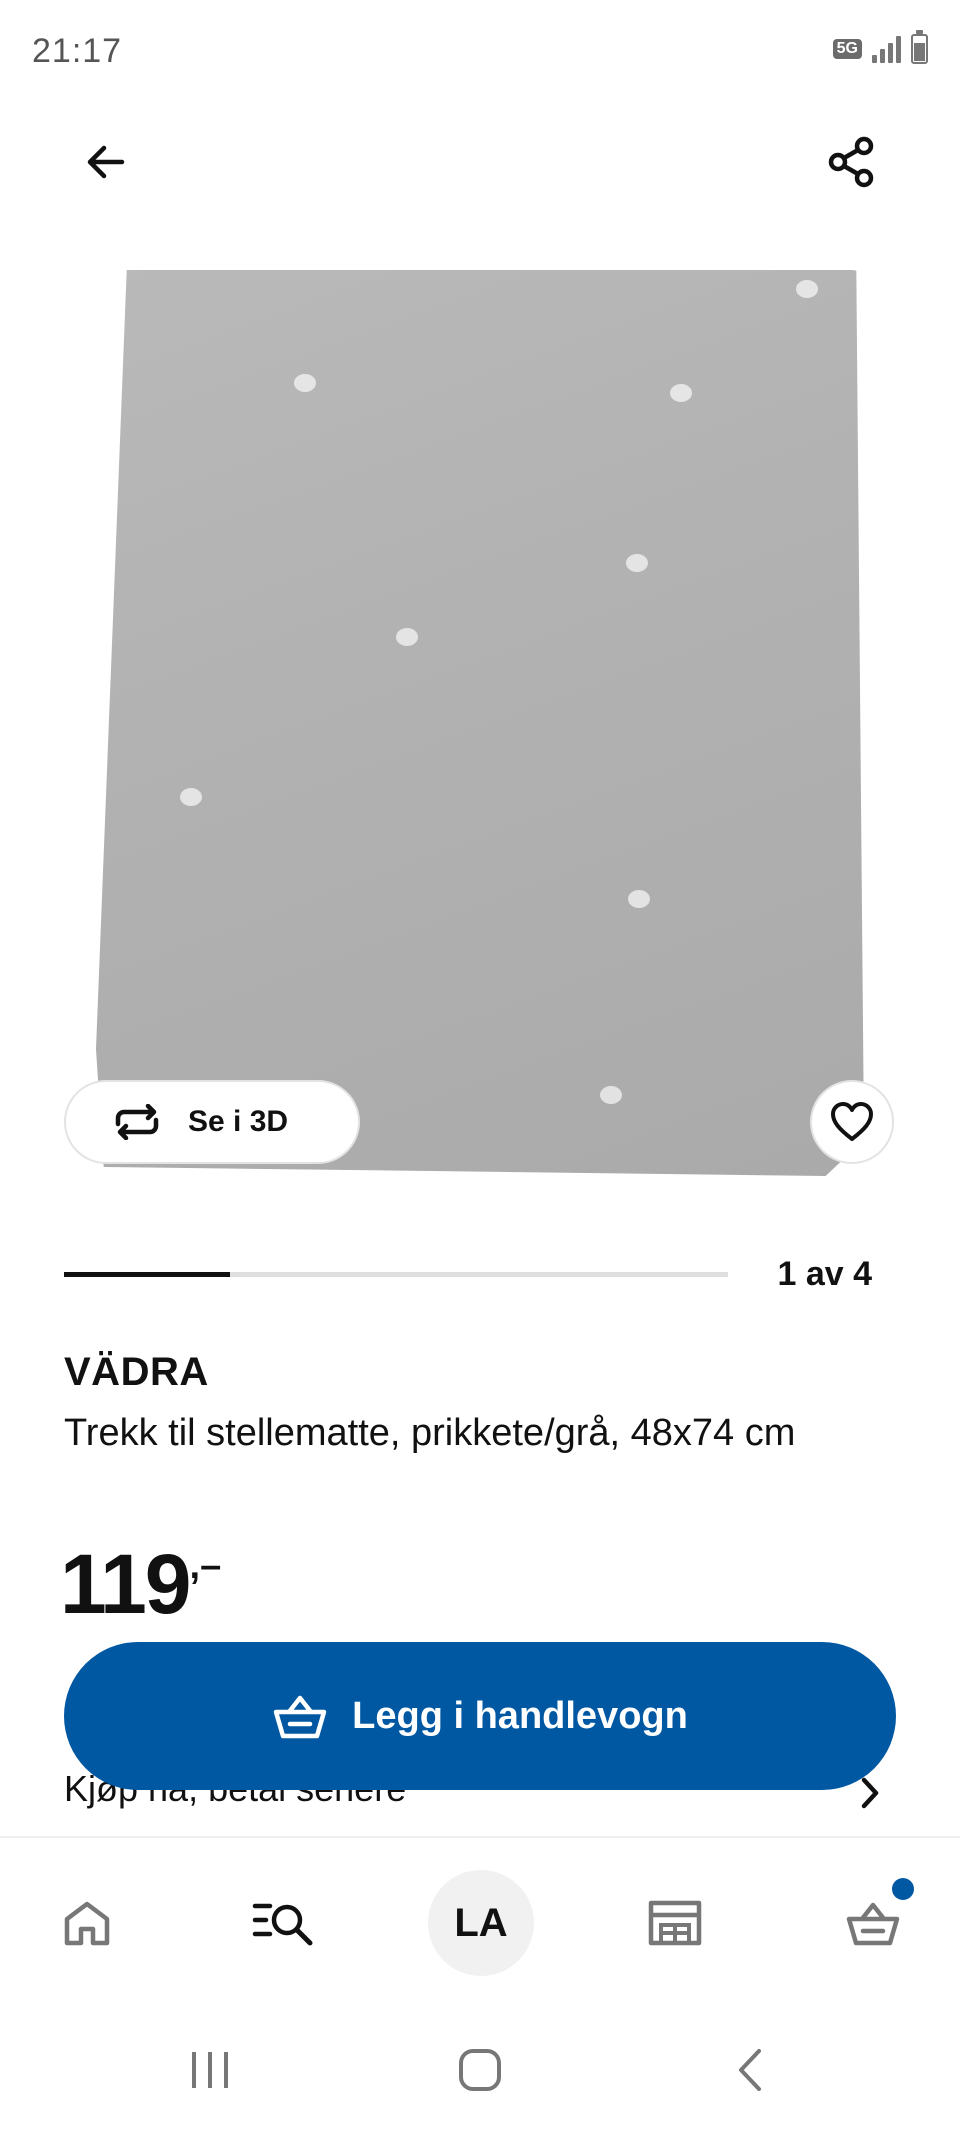 The height and width of the screenshot is (2133, 960). I want to click on nav-cart, so click(873, 1923).